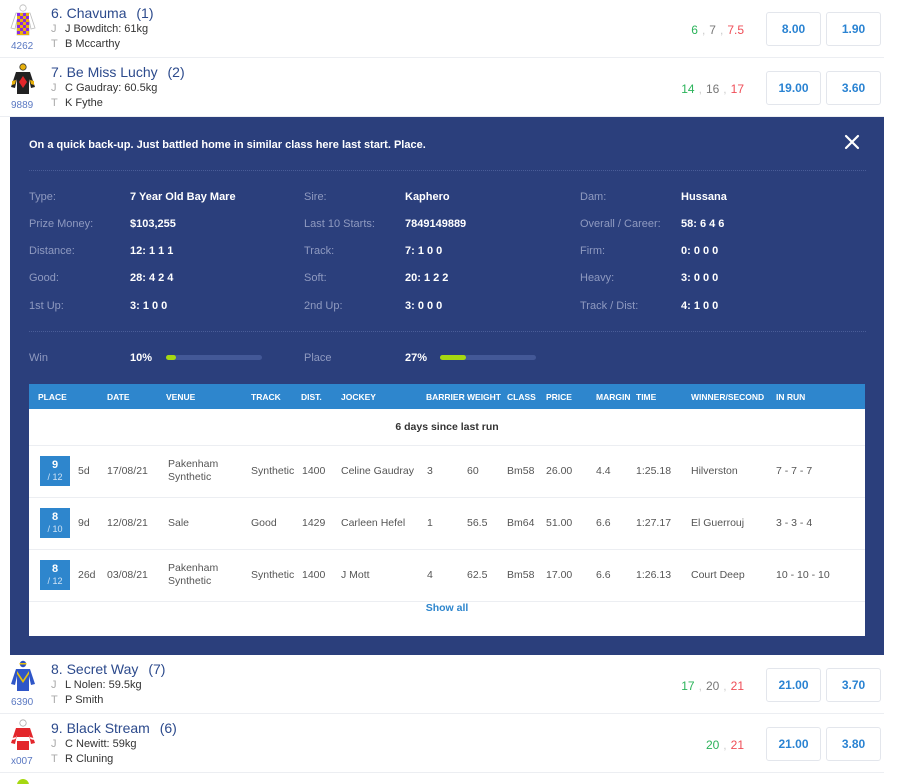  I want to click on stat-value: 28: 4 2 4, so click(152, 278).